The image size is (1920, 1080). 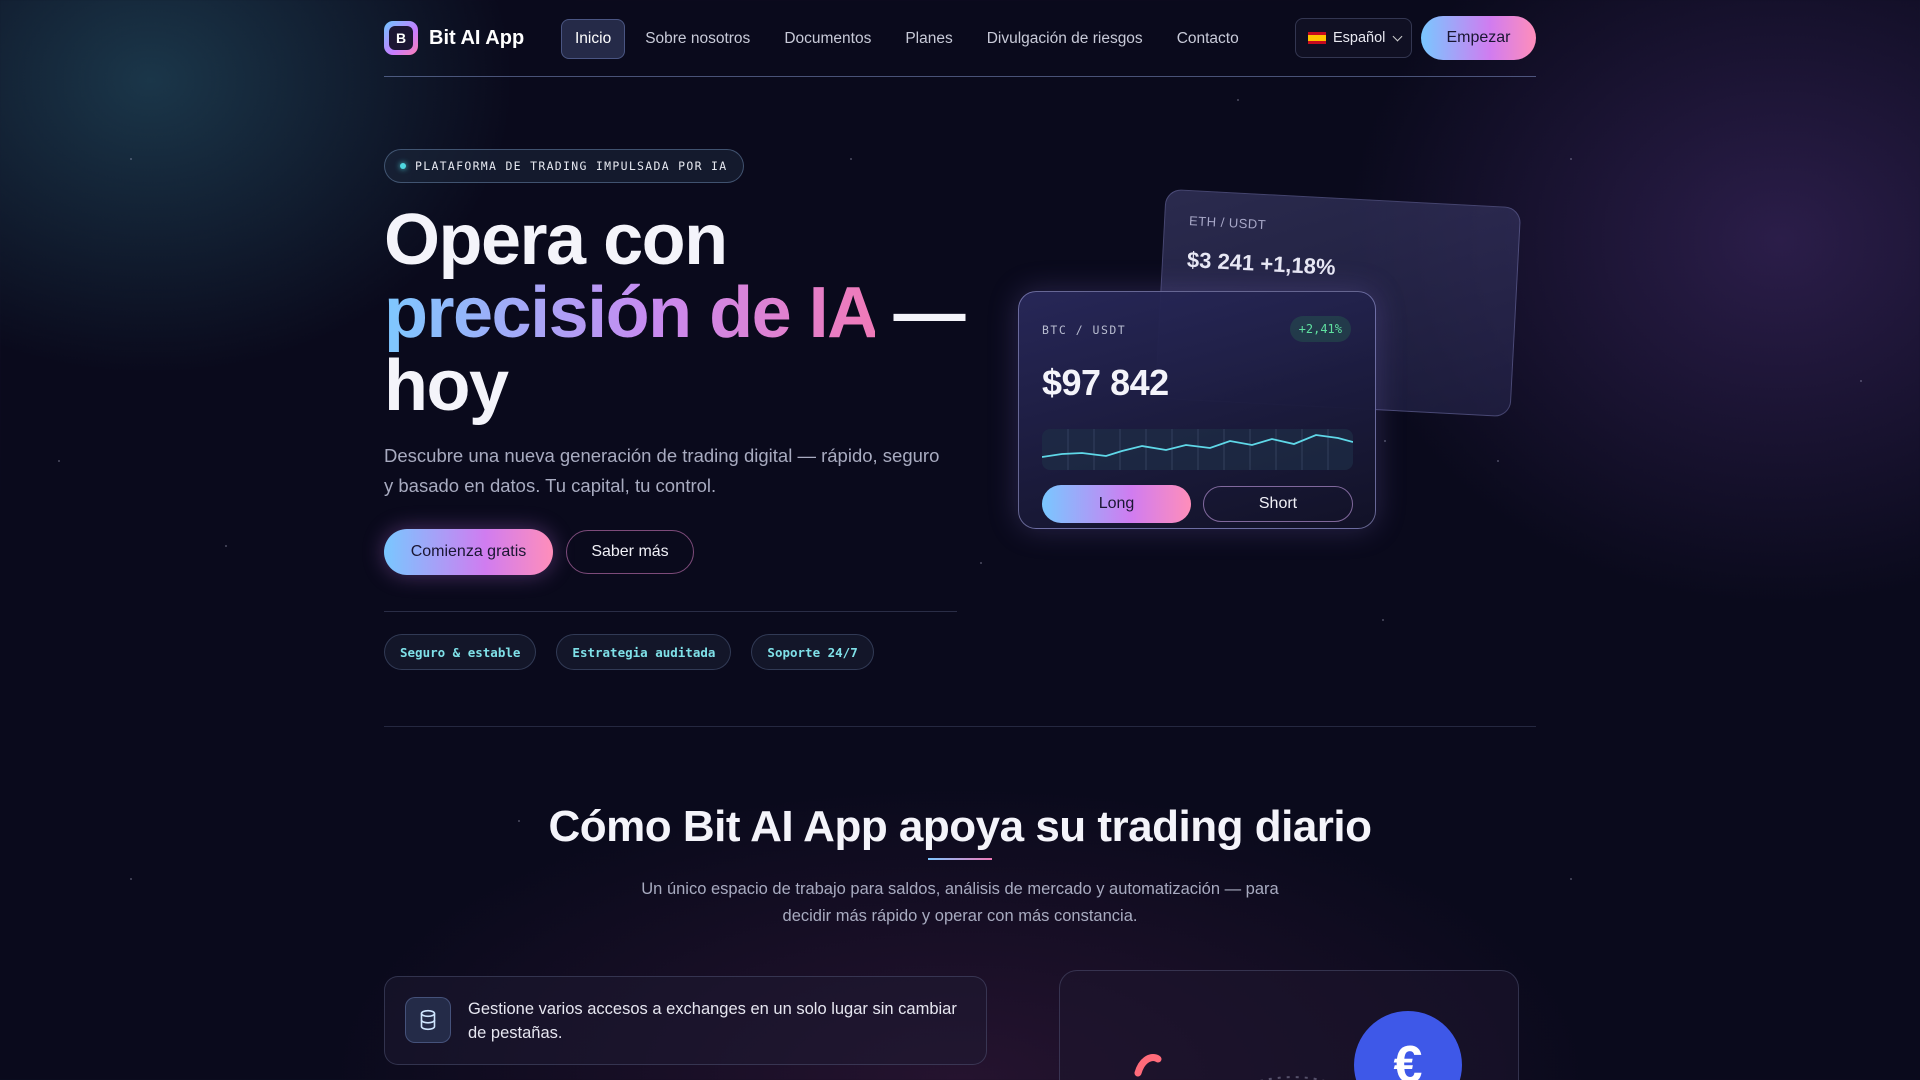 I want to click on start-button: Empezar, so click(x=1478, y=38).